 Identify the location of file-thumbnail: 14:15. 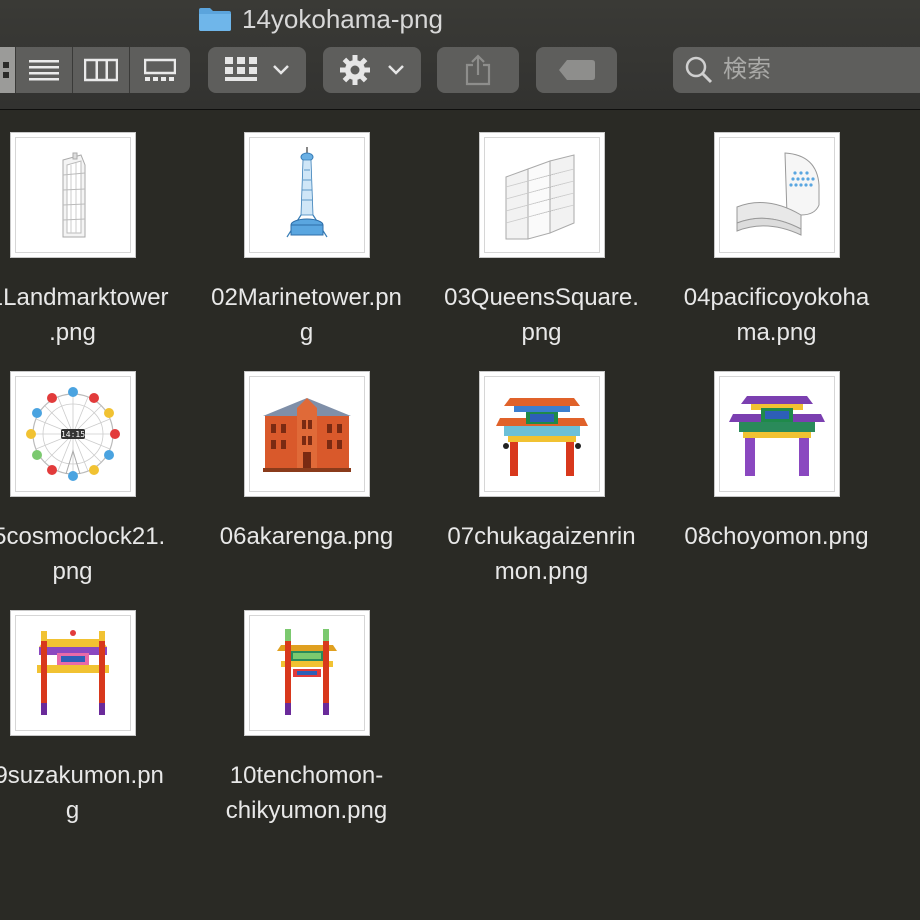
(73, 434).